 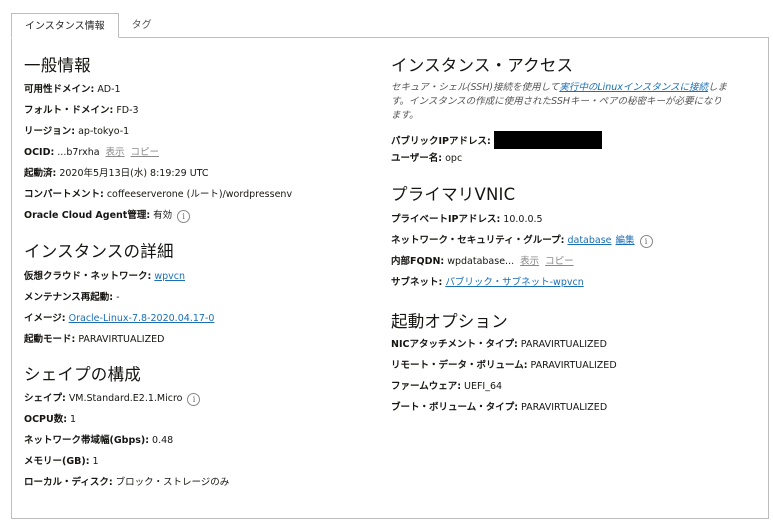 I want to click on launch-mode-label: 起動モード:, so click(x=50, y=339).